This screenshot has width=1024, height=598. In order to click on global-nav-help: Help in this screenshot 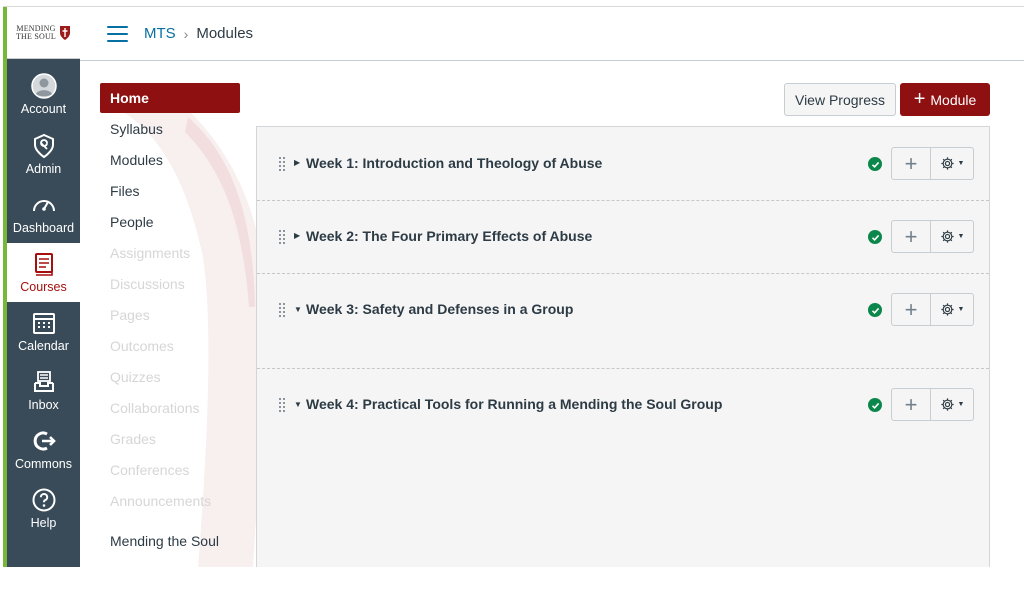, I will do `click(43, 508)`.